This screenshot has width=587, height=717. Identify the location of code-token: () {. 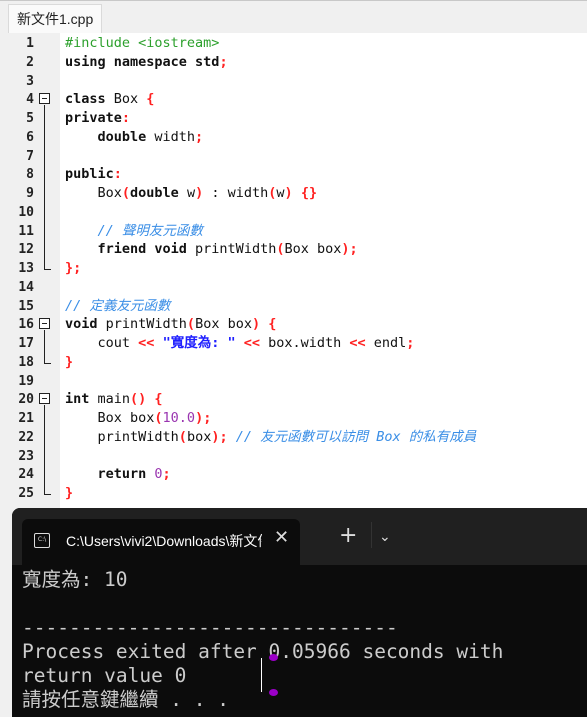
(146, 399).